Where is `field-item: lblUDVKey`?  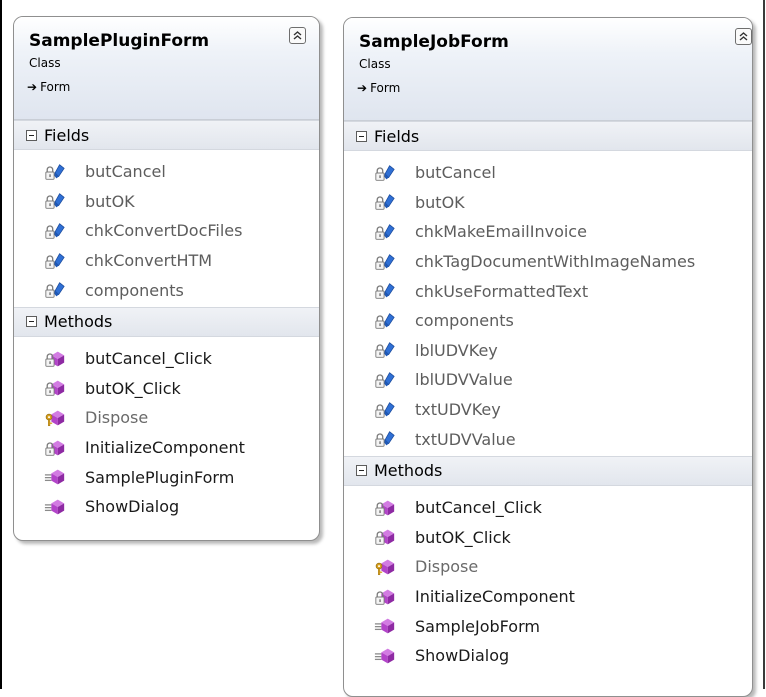
field-item: lblUDVKey is located at coordinates (548, 351).